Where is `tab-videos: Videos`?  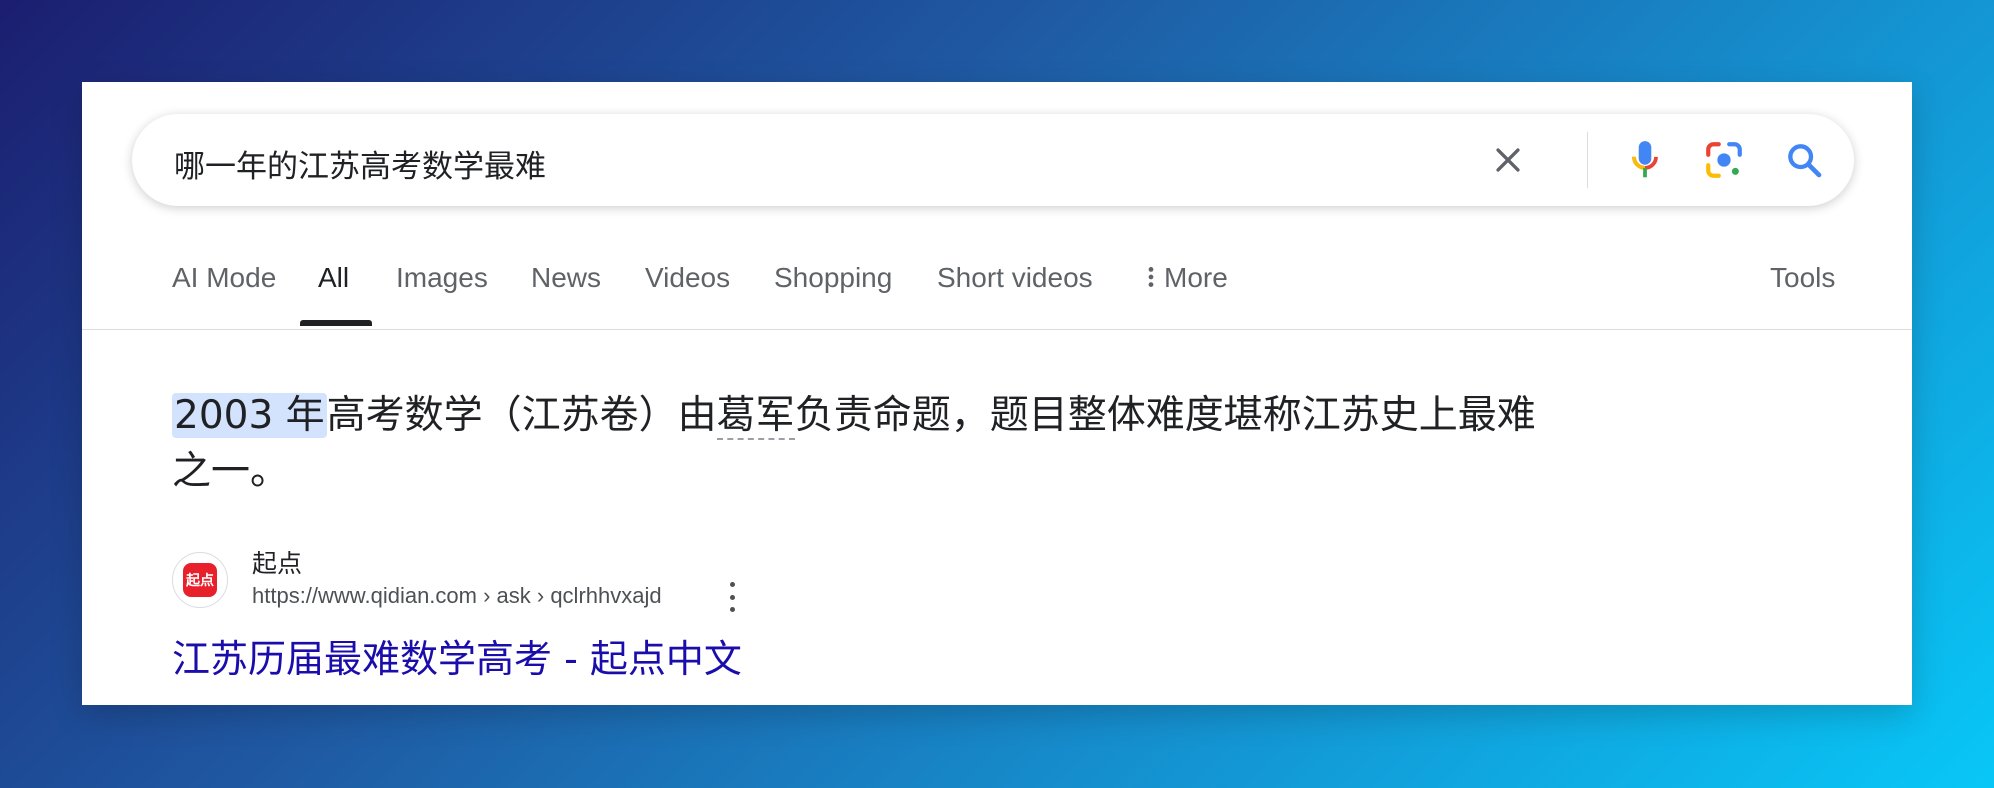 tab-videos: Videos is located at coordinates (687, 278).